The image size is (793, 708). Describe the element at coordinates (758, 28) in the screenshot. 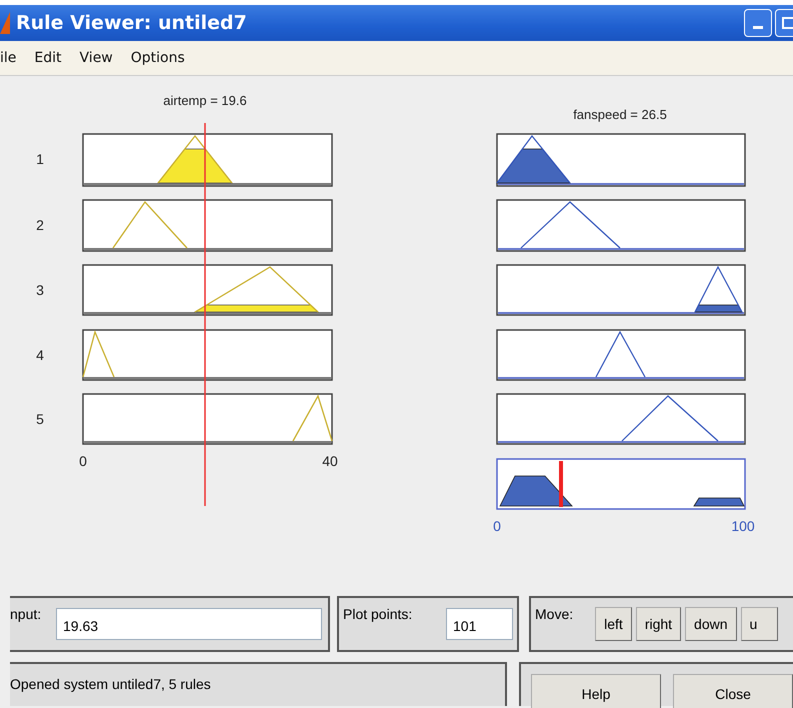

I see `minimize-icon` at that location.